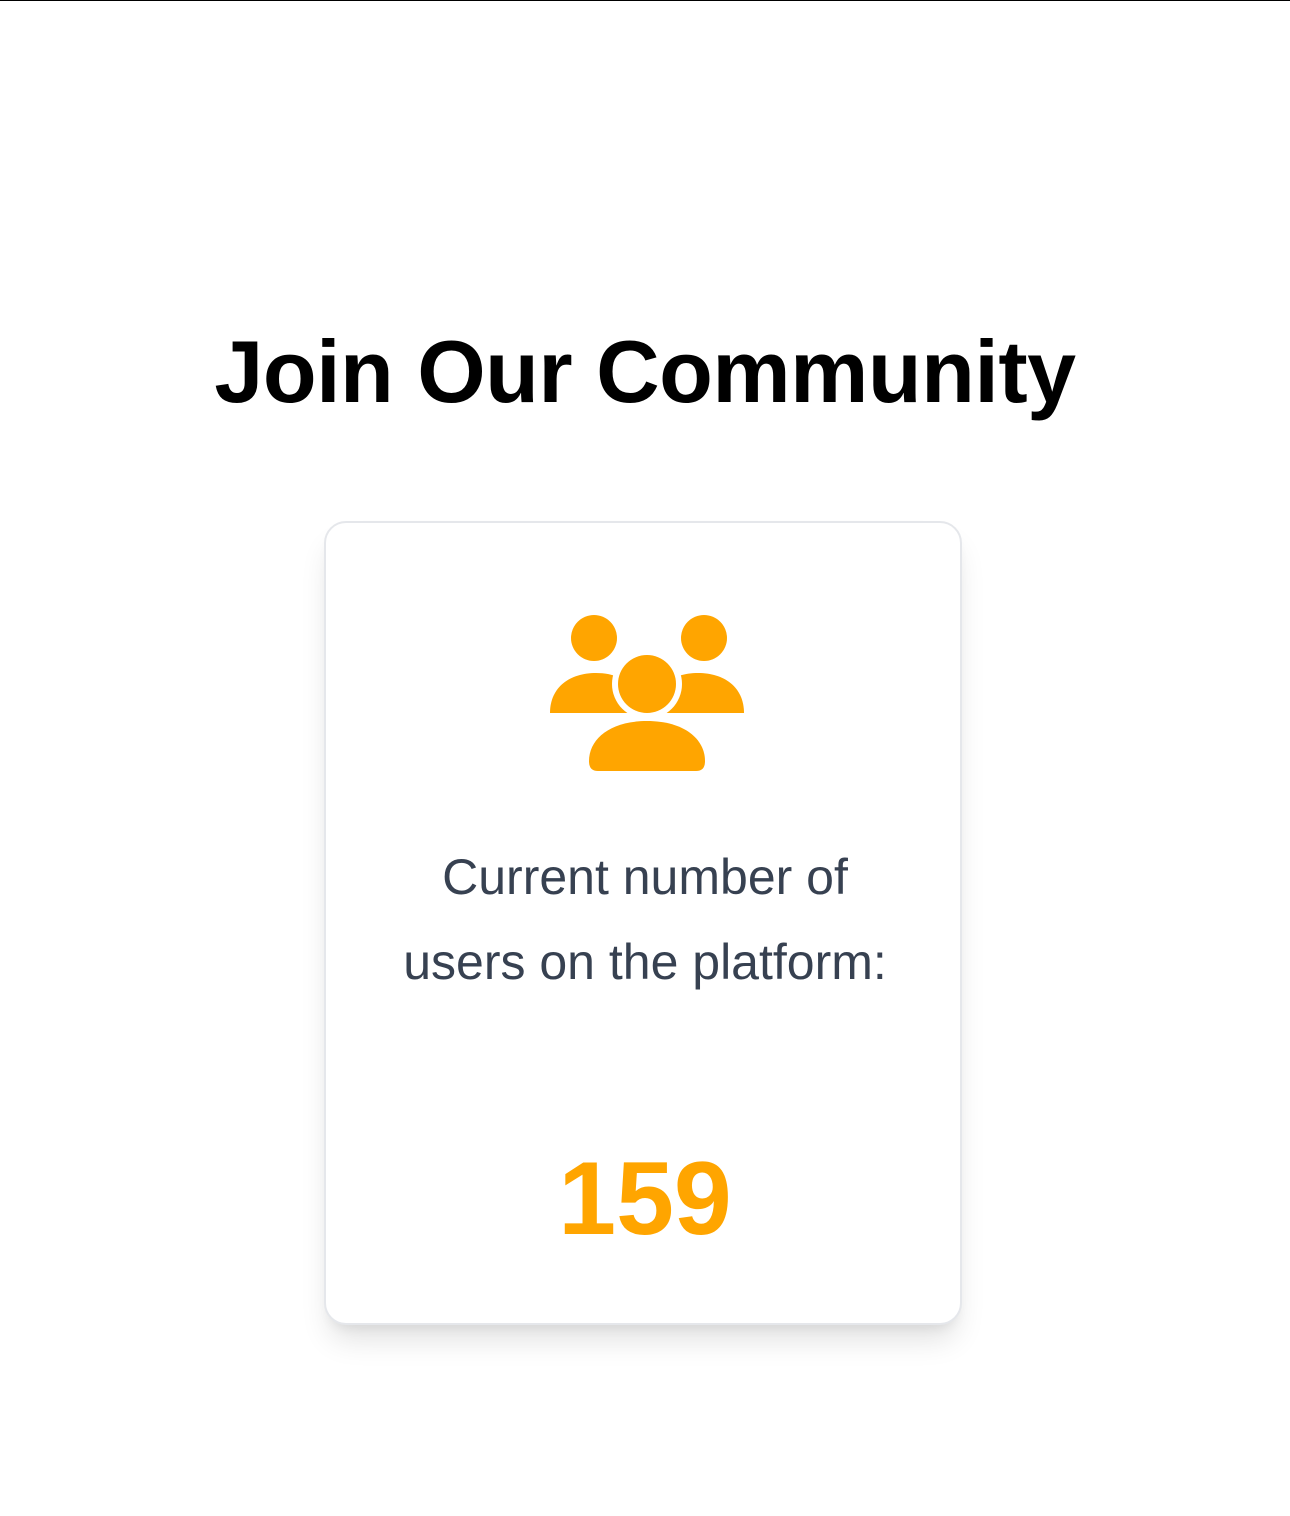 This screenshot has height=1516, width=1290. I want to click on user-count-label: Current number of users on the platform:, so click(645, 919).